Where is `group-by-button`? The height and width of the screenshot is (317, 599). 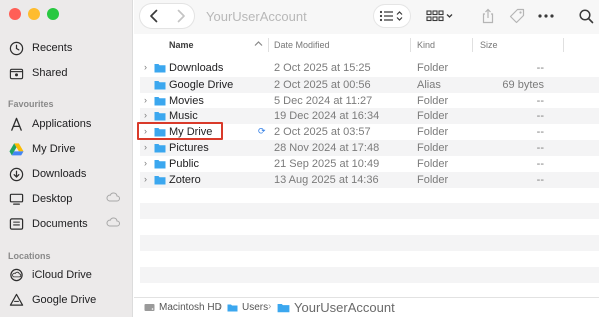 group-by-button is located at coordinates (440, 16).